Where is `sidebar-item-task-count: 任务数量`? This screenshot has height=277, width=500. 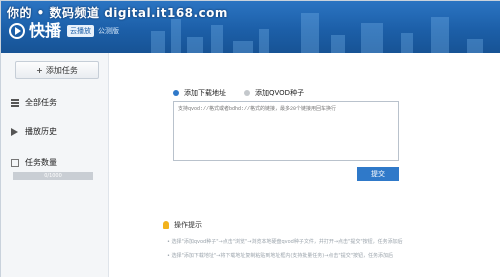
sidebar-item-task-count: 任务数量 is located at coordinates (34, 162).